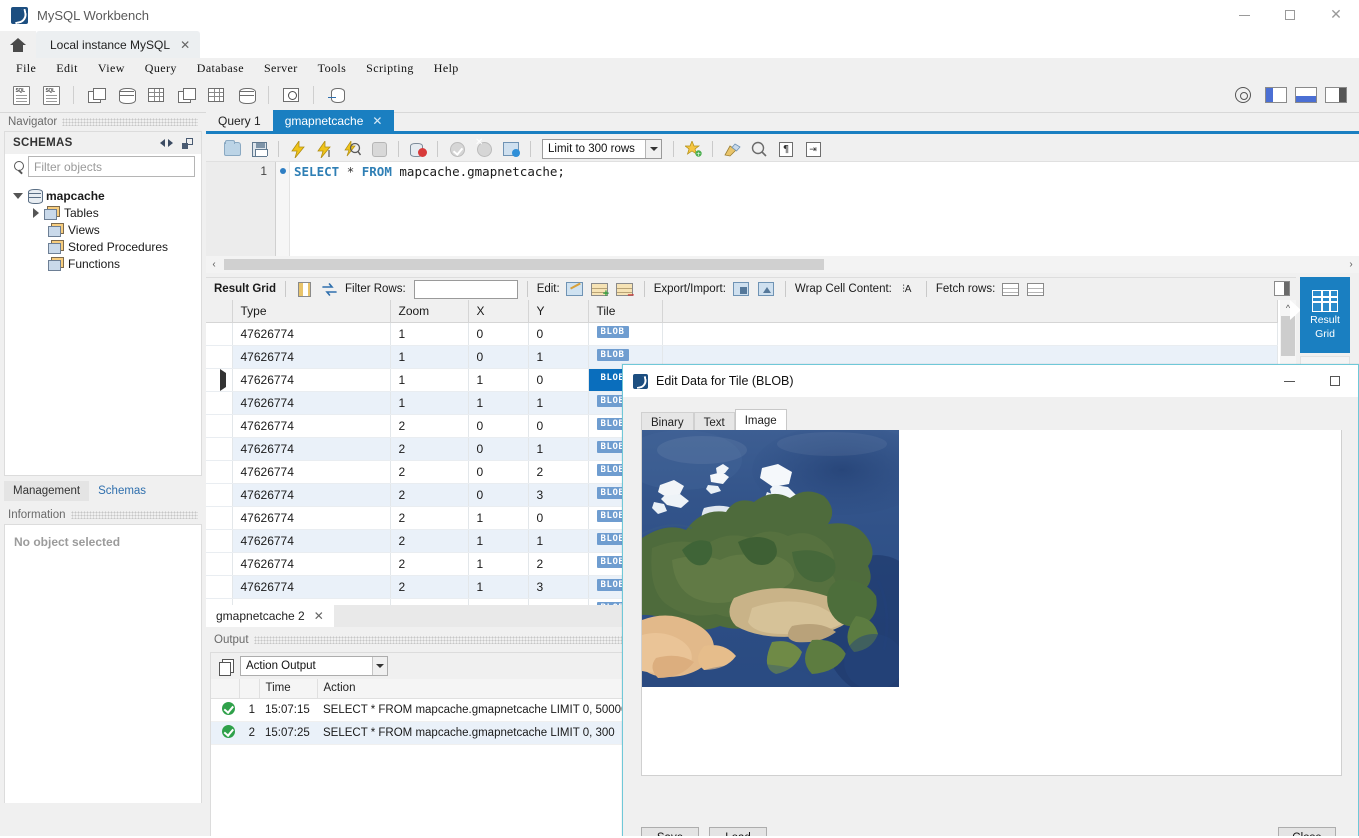  What do you see at coordinates (498, 311) in the screenshot?
I see `column-header-x: X` at bounding box center [498, 311].